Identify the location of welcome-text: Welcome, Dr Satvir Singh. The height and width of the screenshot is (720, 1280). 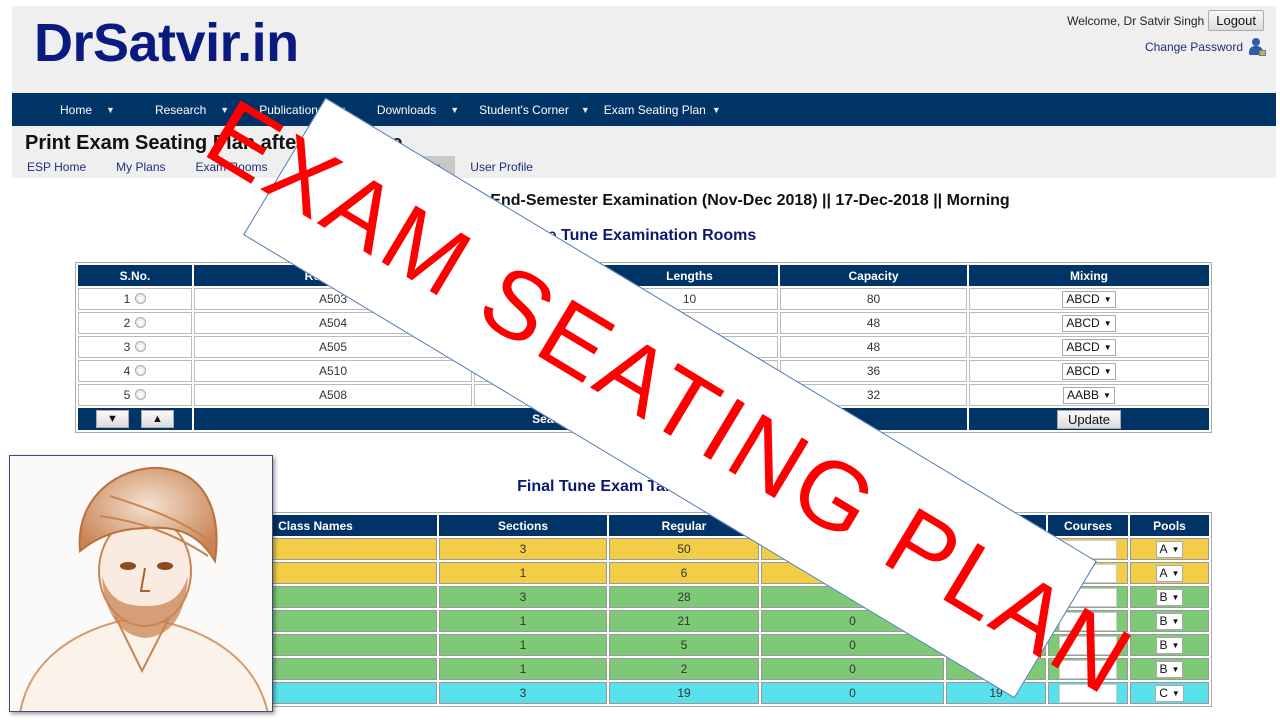
(1136, 20).